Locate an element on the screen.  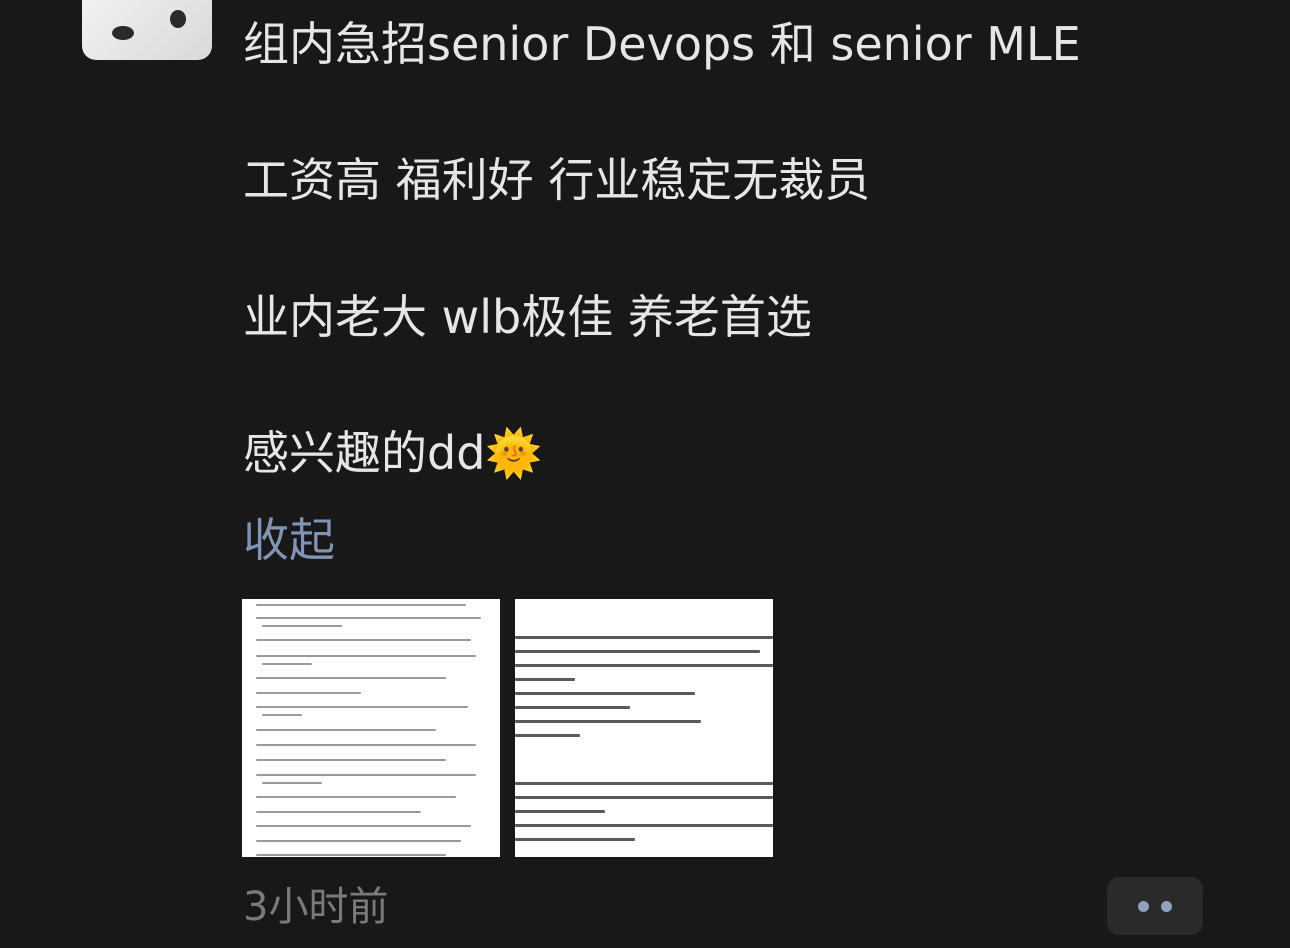
post-line: 组内急招senior Devops 和 senior MLE is located at coordinates (662, 44).